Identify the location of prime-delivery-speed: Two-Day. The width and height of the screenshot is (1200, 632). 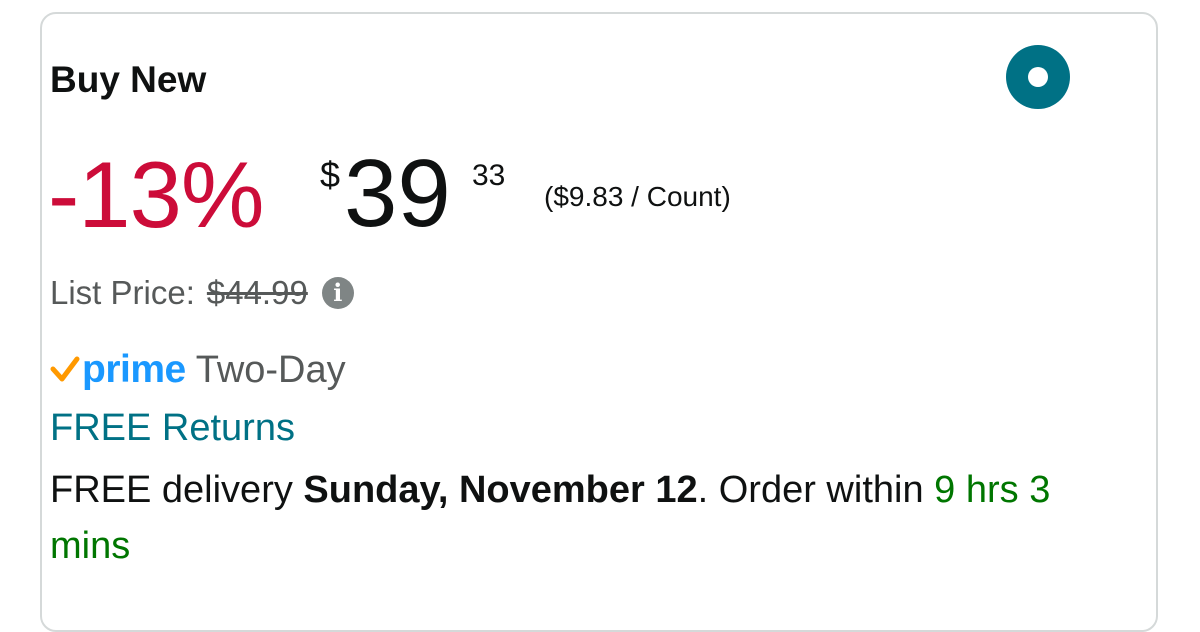
(270, 370).